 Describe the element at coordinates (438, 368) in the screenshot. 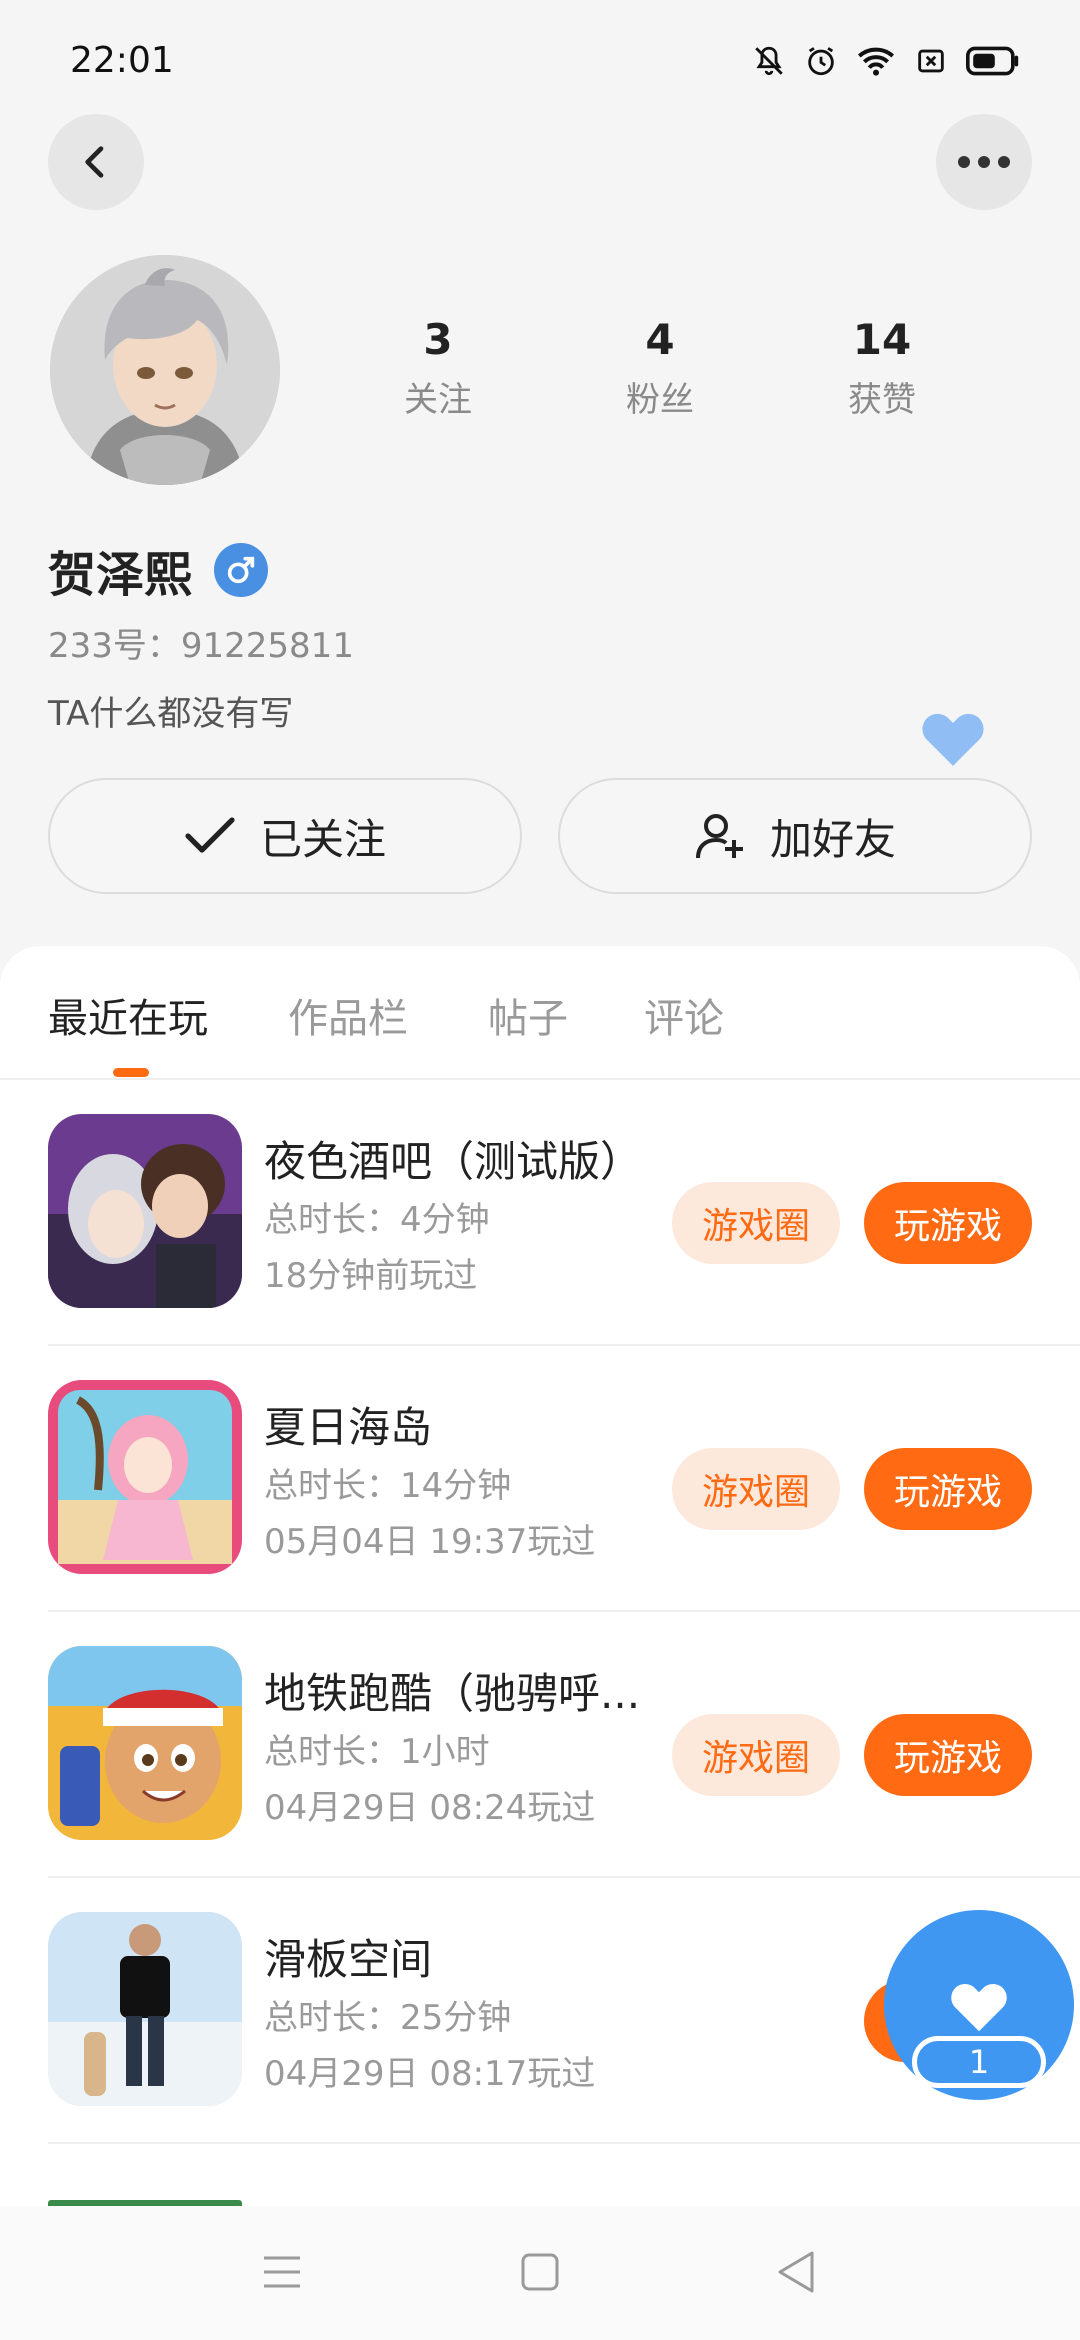

I see `stat-following: 3 关注` at that location.